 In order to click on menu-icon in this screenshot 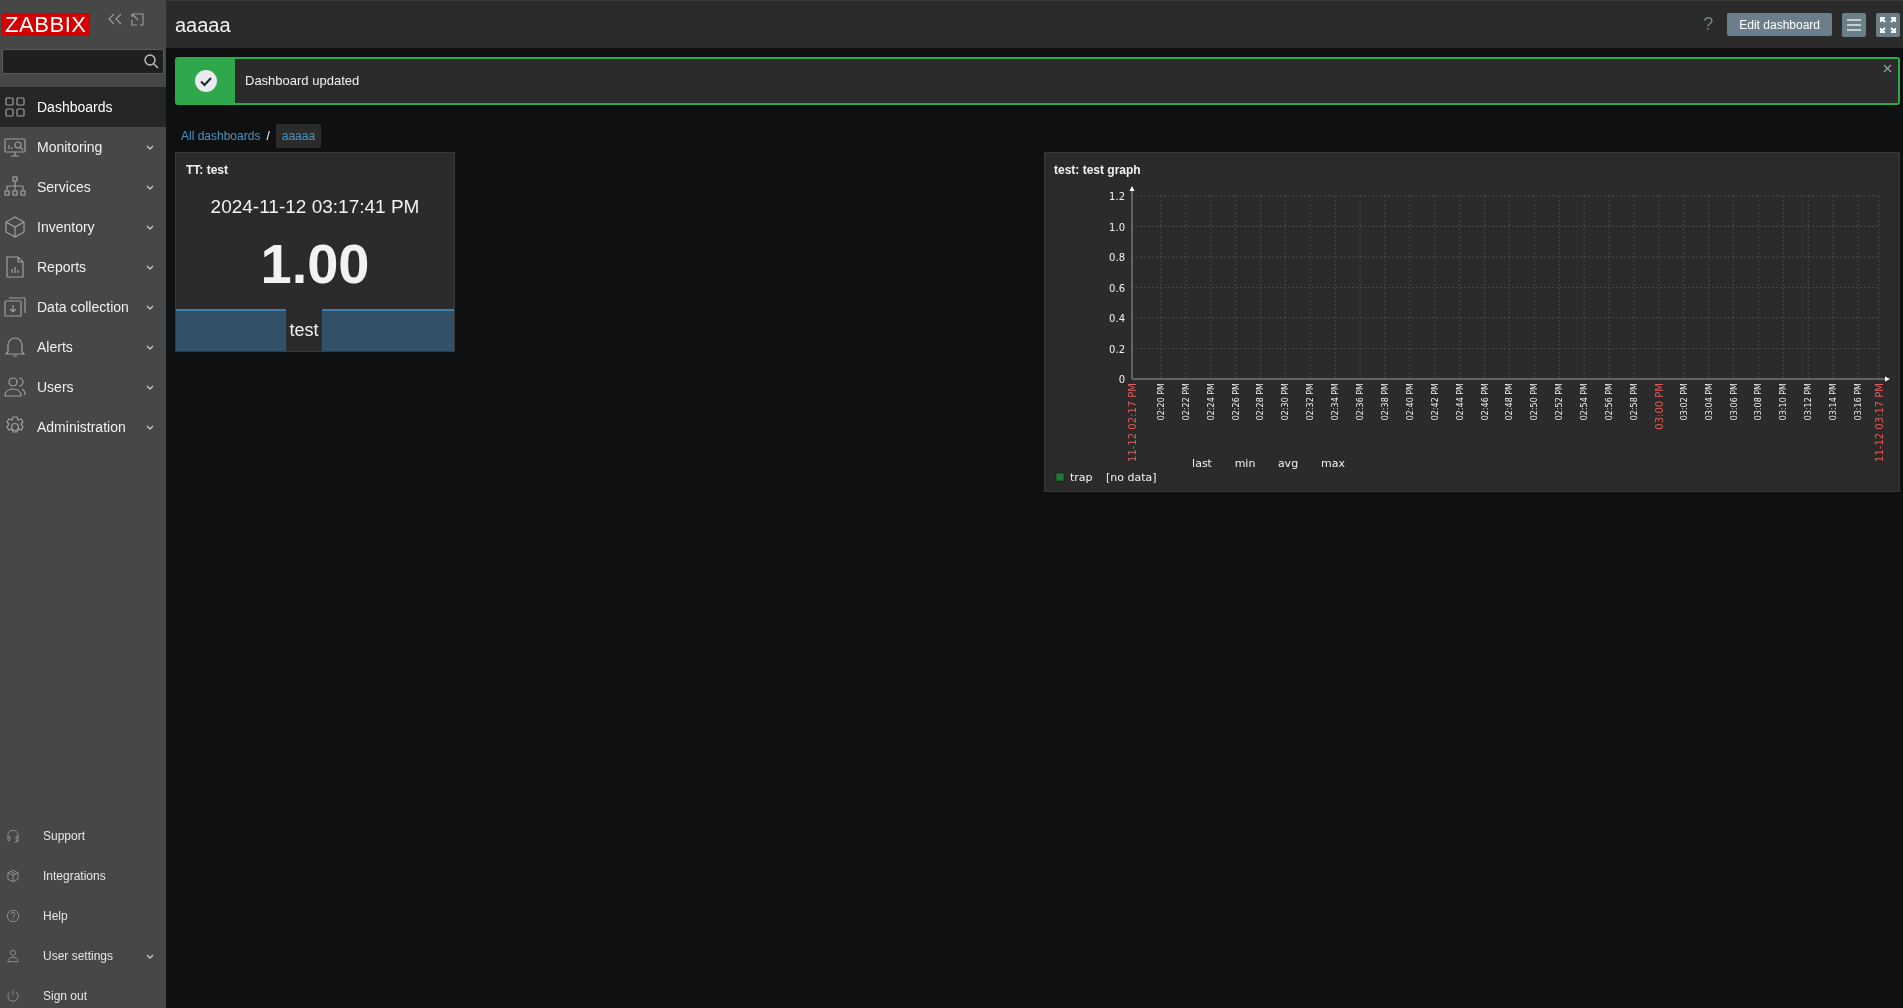, I will do `click(1854, 24)`.